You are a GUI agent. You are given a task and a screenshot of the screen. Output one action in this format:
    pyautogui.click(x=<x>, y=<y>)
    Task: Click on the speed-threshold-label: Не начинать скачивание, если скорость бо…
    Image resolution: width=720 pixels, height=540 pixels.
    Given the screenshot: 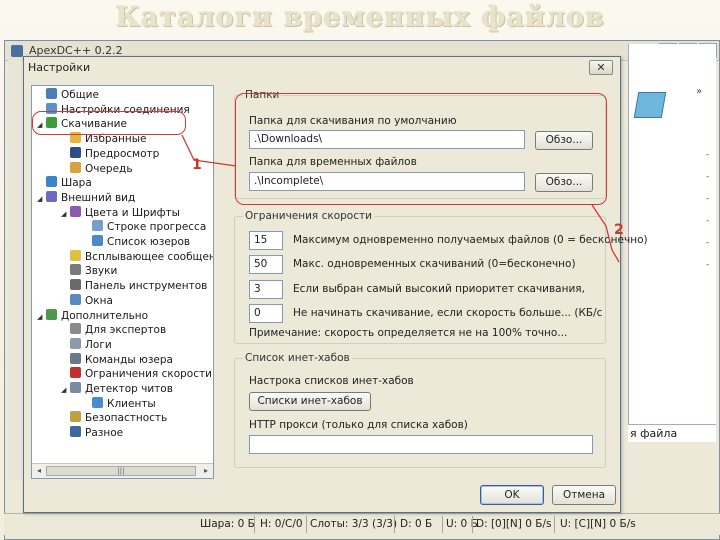 What is the action you would take?
    pyautogui.click(x=448, y=313)
    